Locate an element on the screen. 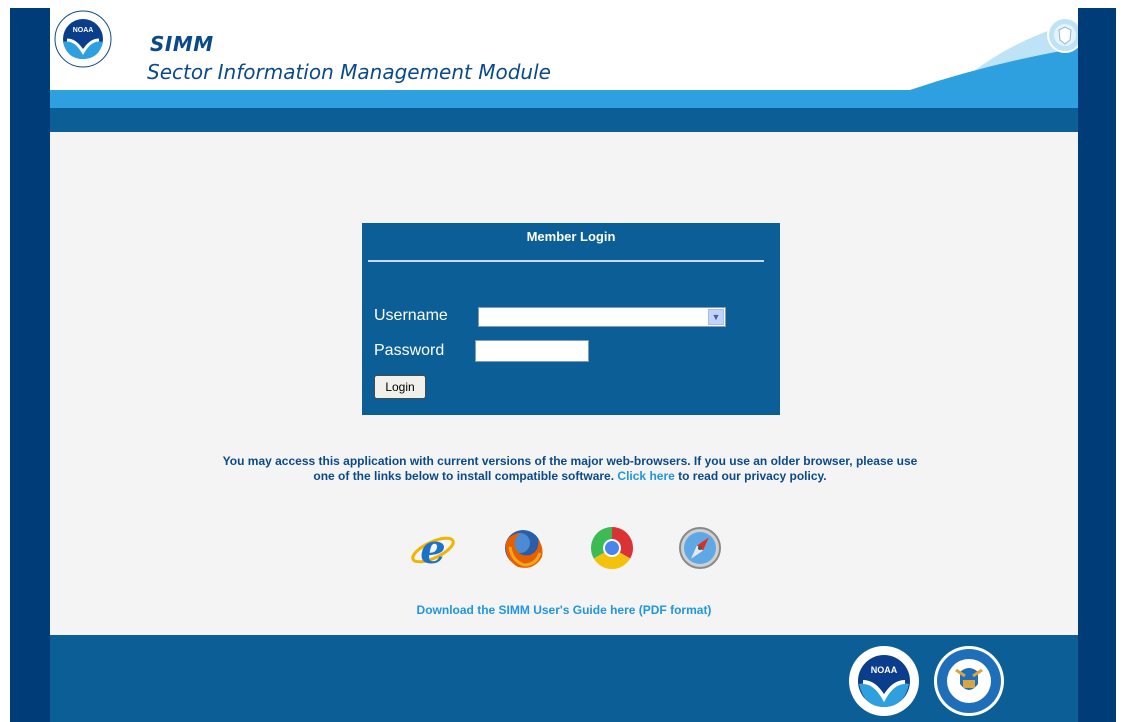 This screenshot has height=722, width=1125. svg-text: e is located at coordinates (432, 549).